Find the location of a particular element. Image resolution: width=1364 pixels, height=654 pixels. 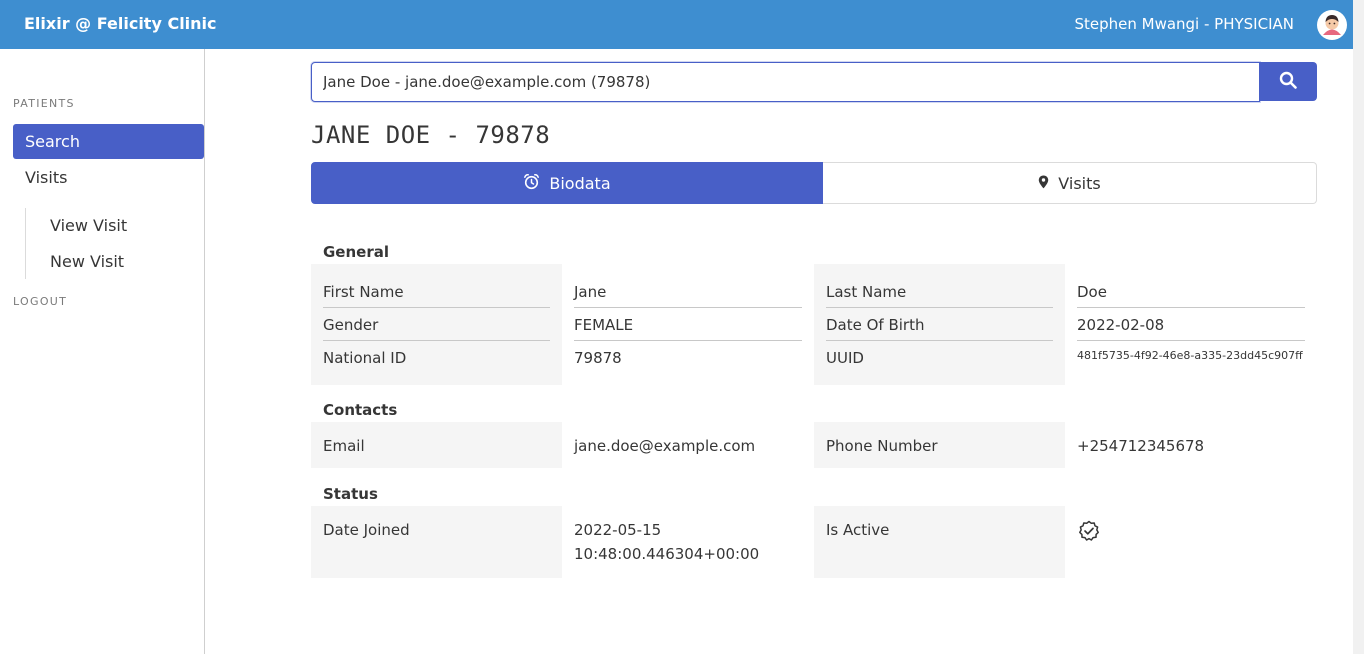

first-name-value: Jane is located at coordinates (688, 295).